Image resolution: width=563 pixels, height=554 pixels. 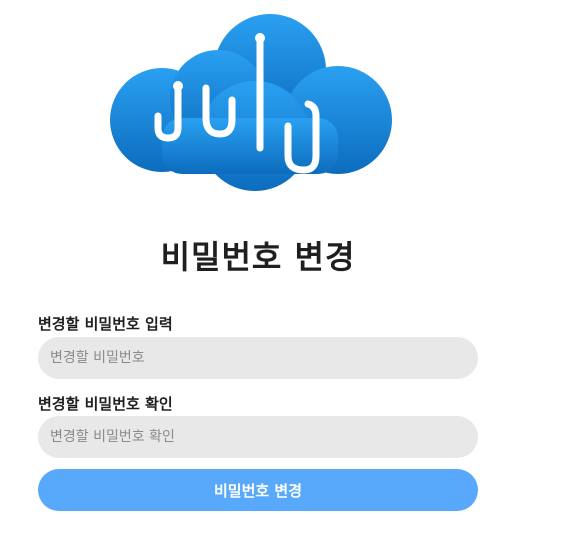 I want to click on page-title: 비밀번호 변경, so click(x=258, y=257).